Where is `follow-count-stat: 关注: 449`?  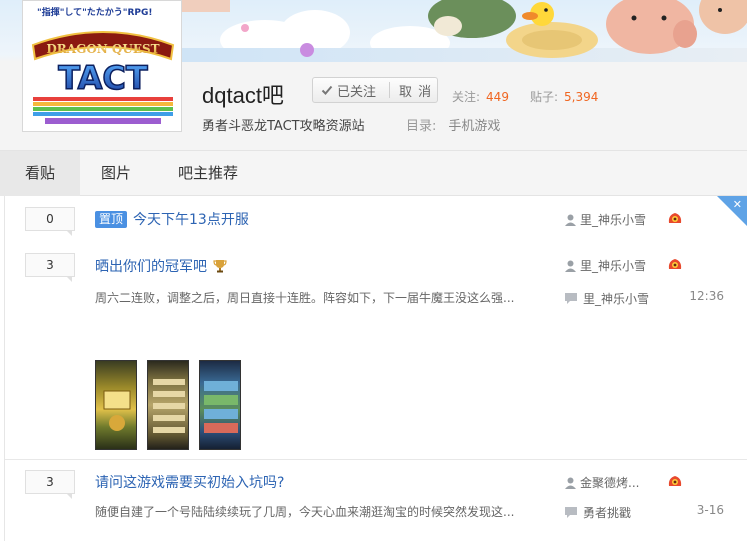
follow-count-stat: 关注: 449 is located at coordinates (480, 96).